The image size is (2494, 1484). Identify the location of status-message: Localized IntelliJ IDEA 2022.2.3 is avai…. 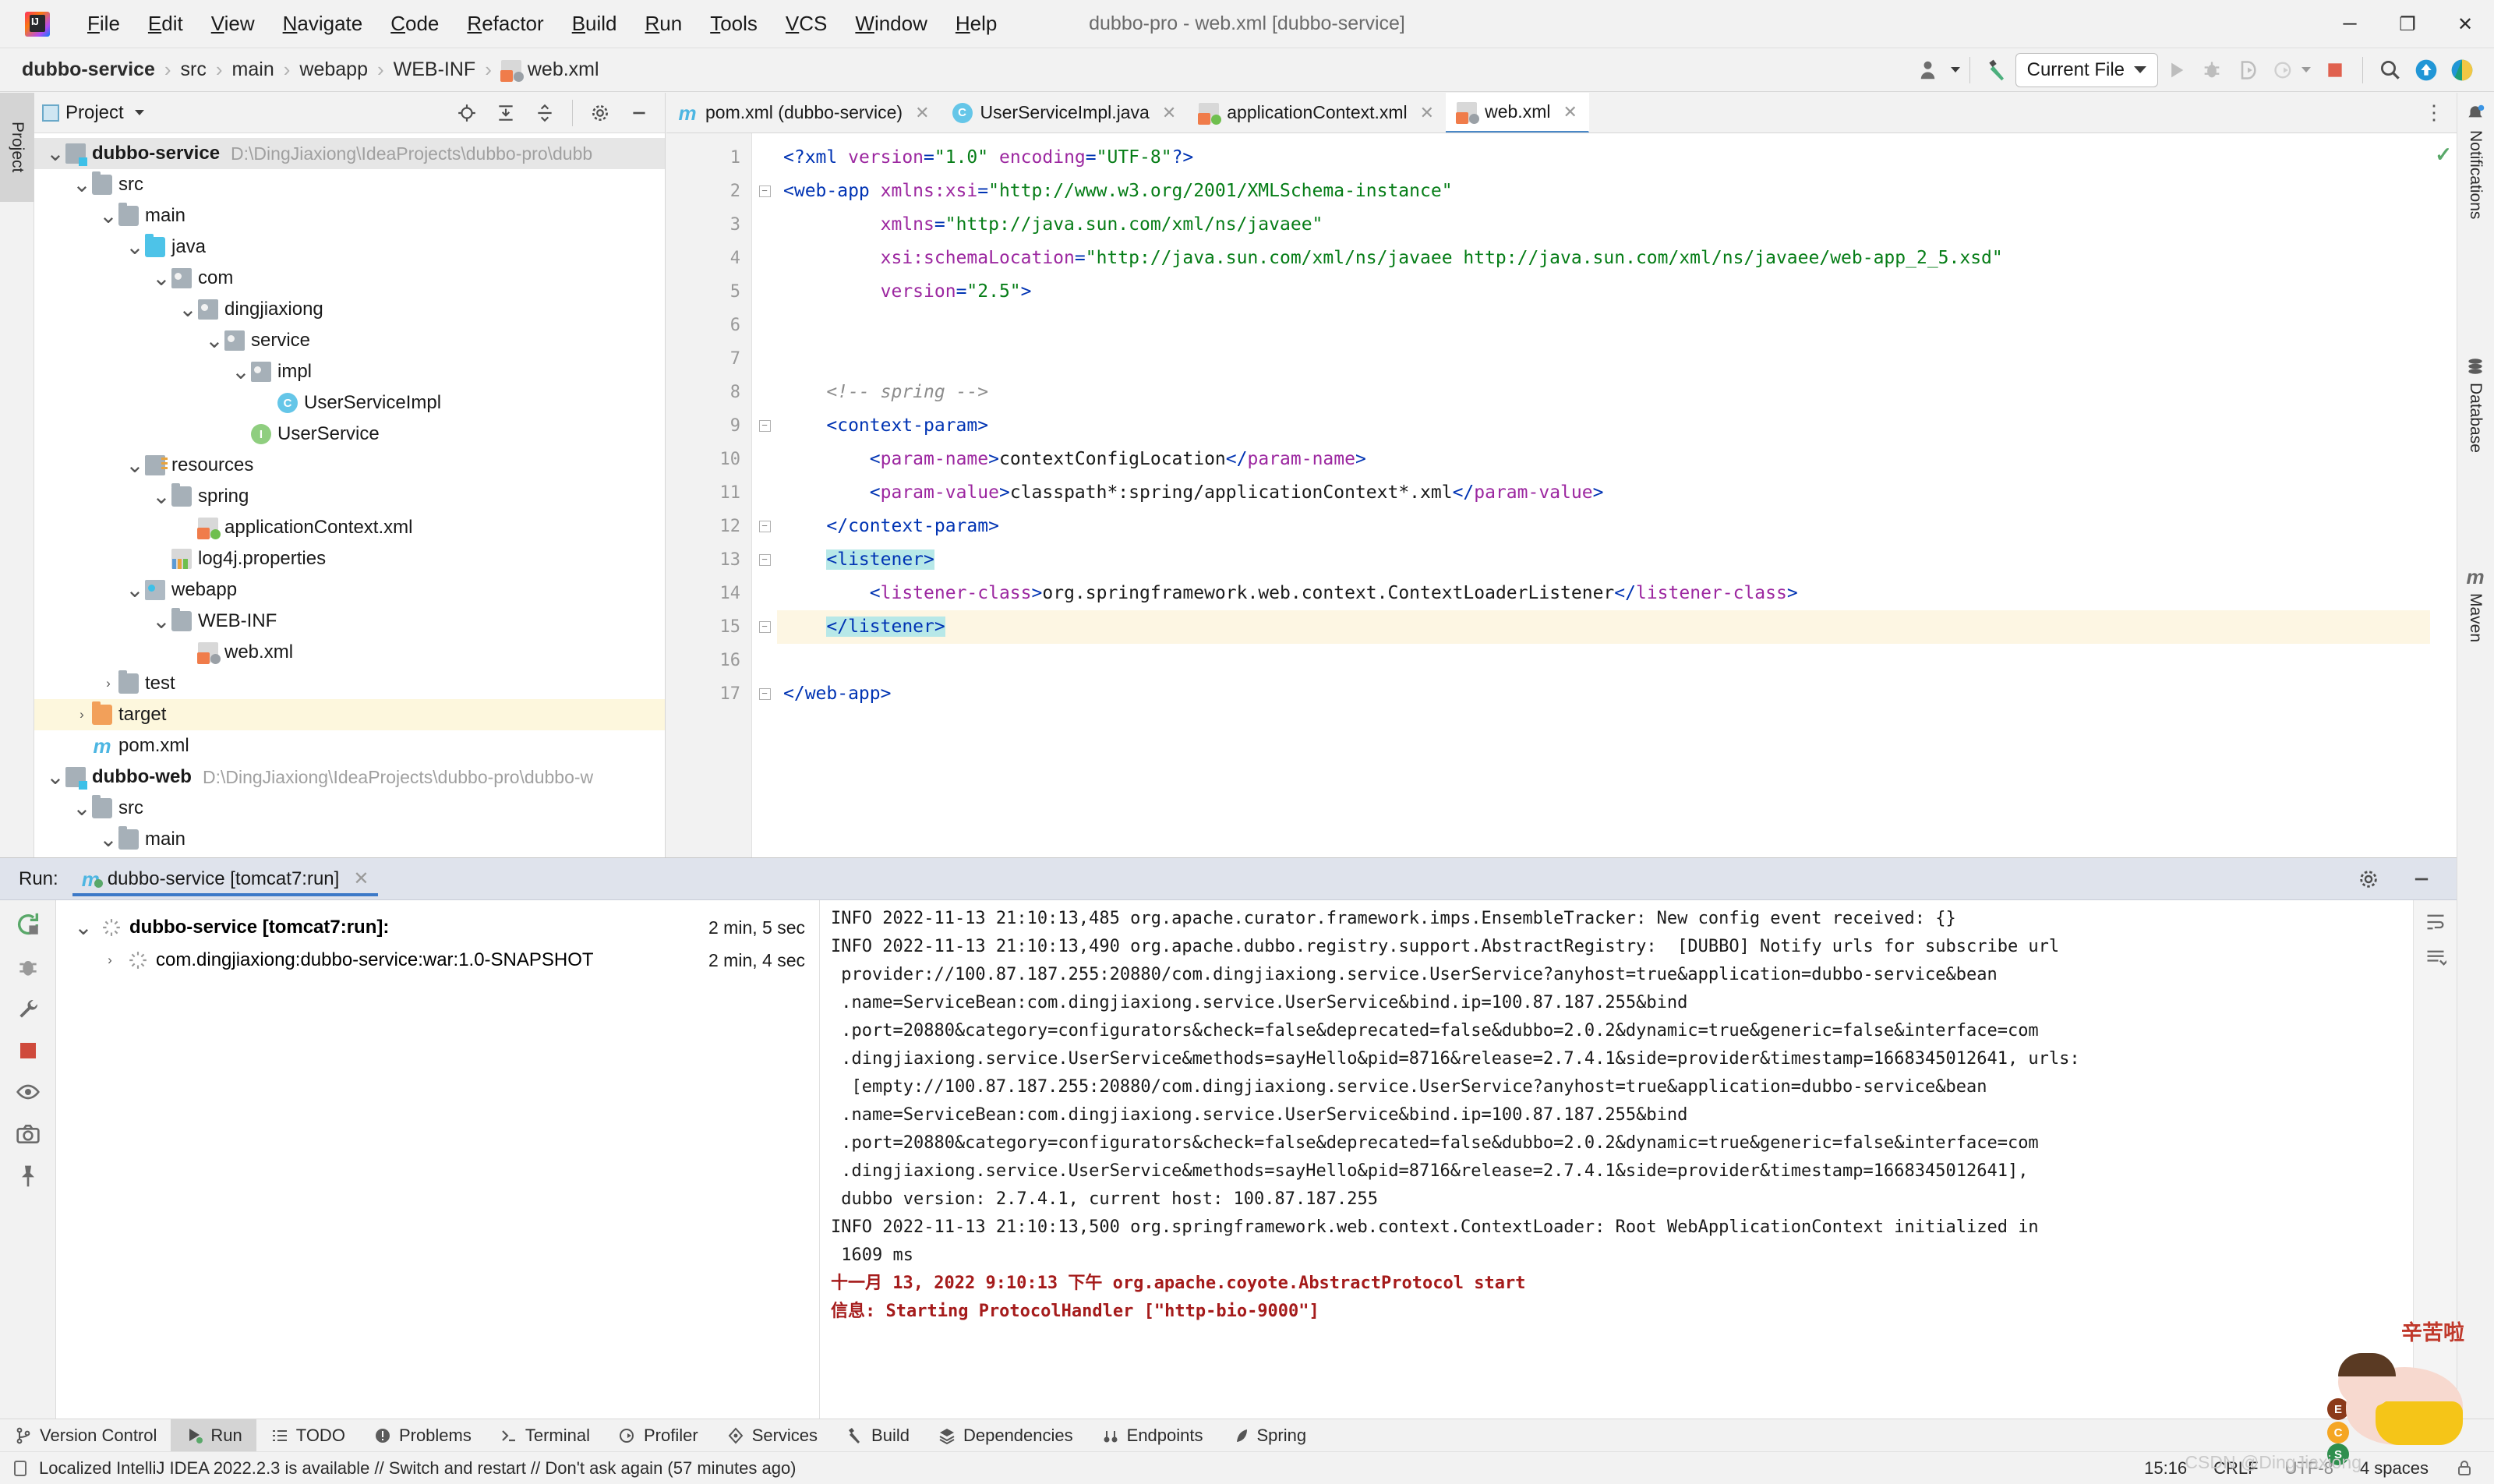
(418, 1468).